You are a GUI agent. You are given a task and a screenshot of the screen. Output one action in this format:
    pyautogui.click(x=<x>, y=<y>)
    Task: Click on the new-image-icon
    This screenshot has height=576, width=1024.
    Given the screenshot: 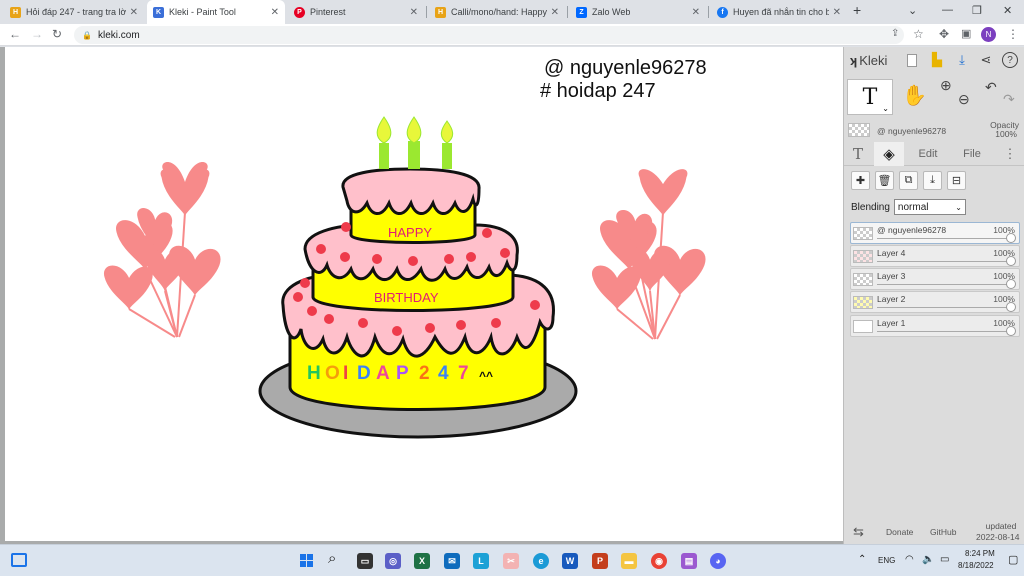 What is the action you would take?
    pyautogui.click(x=912, y=60)
    